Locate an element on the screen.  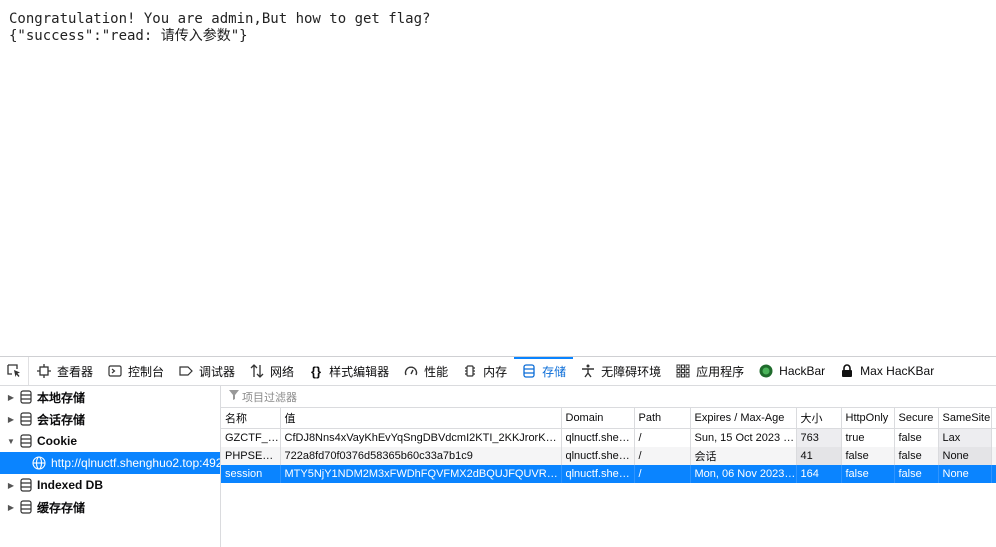
column-header: Expires / Max-Age is located at coordinates (743, 418).